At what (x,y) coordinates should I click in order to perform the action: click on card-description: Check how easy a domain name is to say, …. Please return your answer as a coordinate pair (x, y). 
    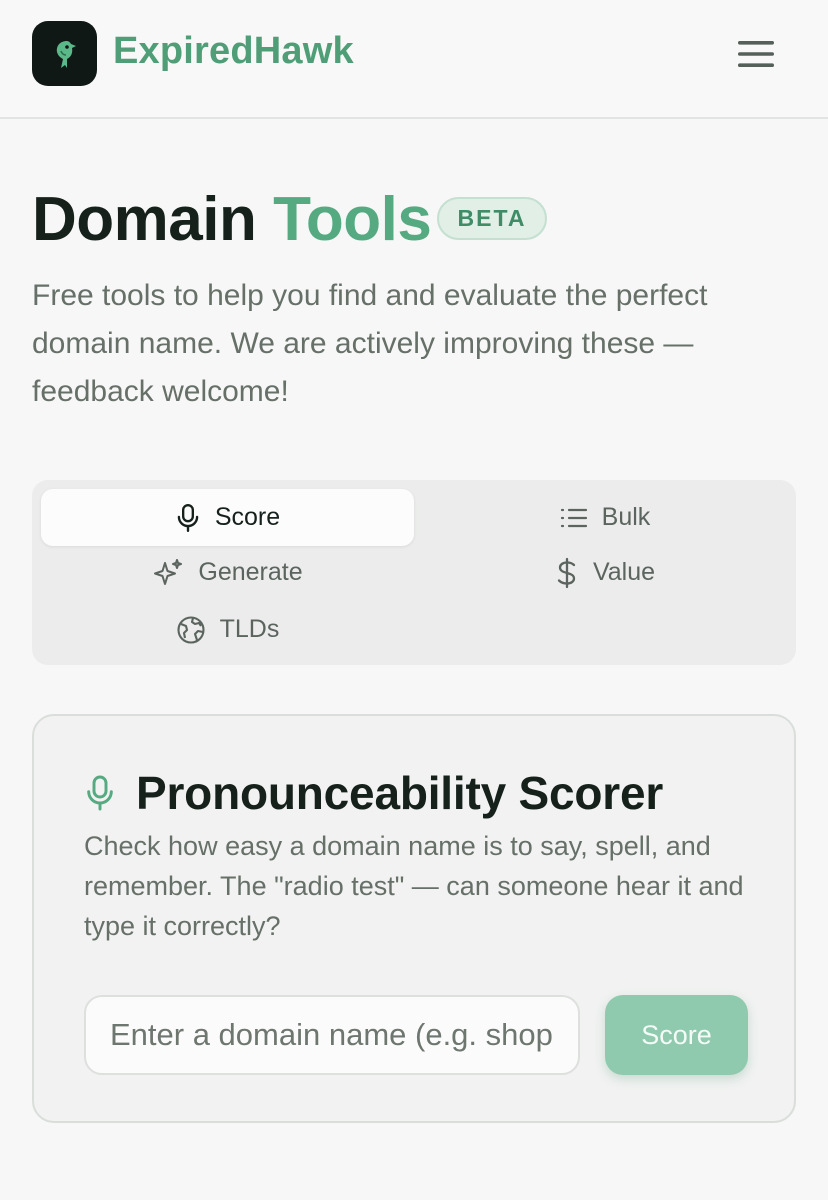
    Looking at the image, I should click on (414, 886).